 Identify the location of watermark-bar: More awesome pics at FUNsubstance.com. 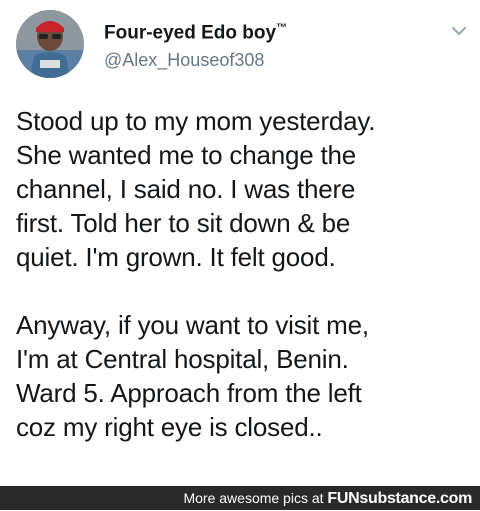
(240, 498).